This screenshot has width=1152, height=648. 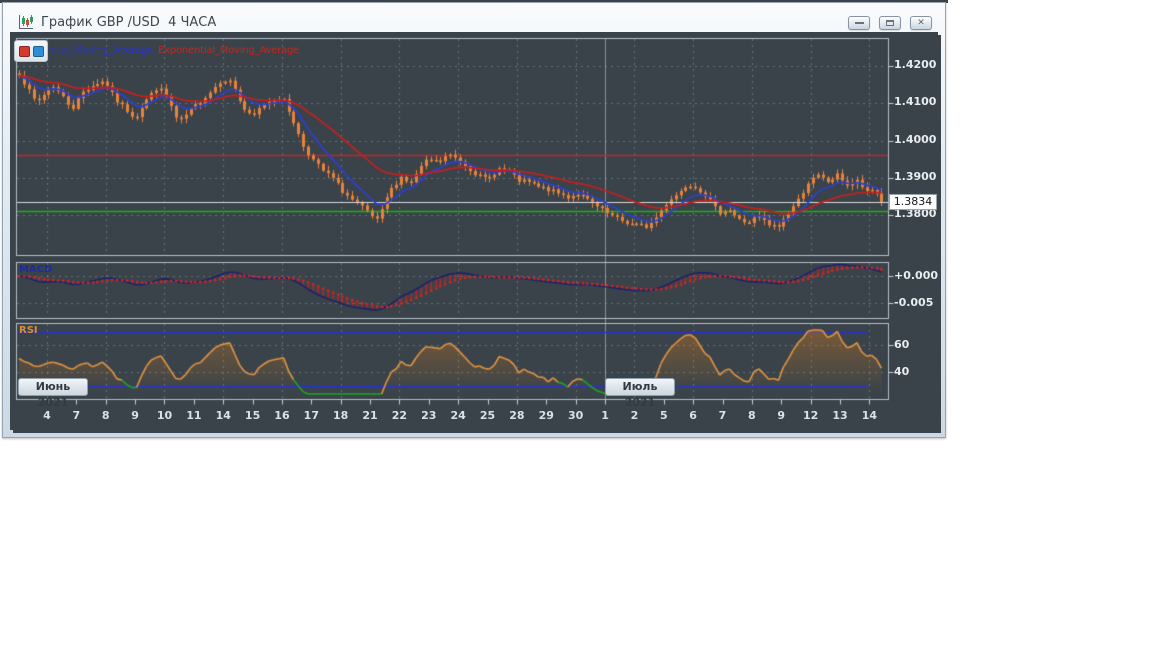 What do you see at coordinates (31, 51) in the screenshot?
I see `indicator-buttons-panel` at bounding box center [31, 51].